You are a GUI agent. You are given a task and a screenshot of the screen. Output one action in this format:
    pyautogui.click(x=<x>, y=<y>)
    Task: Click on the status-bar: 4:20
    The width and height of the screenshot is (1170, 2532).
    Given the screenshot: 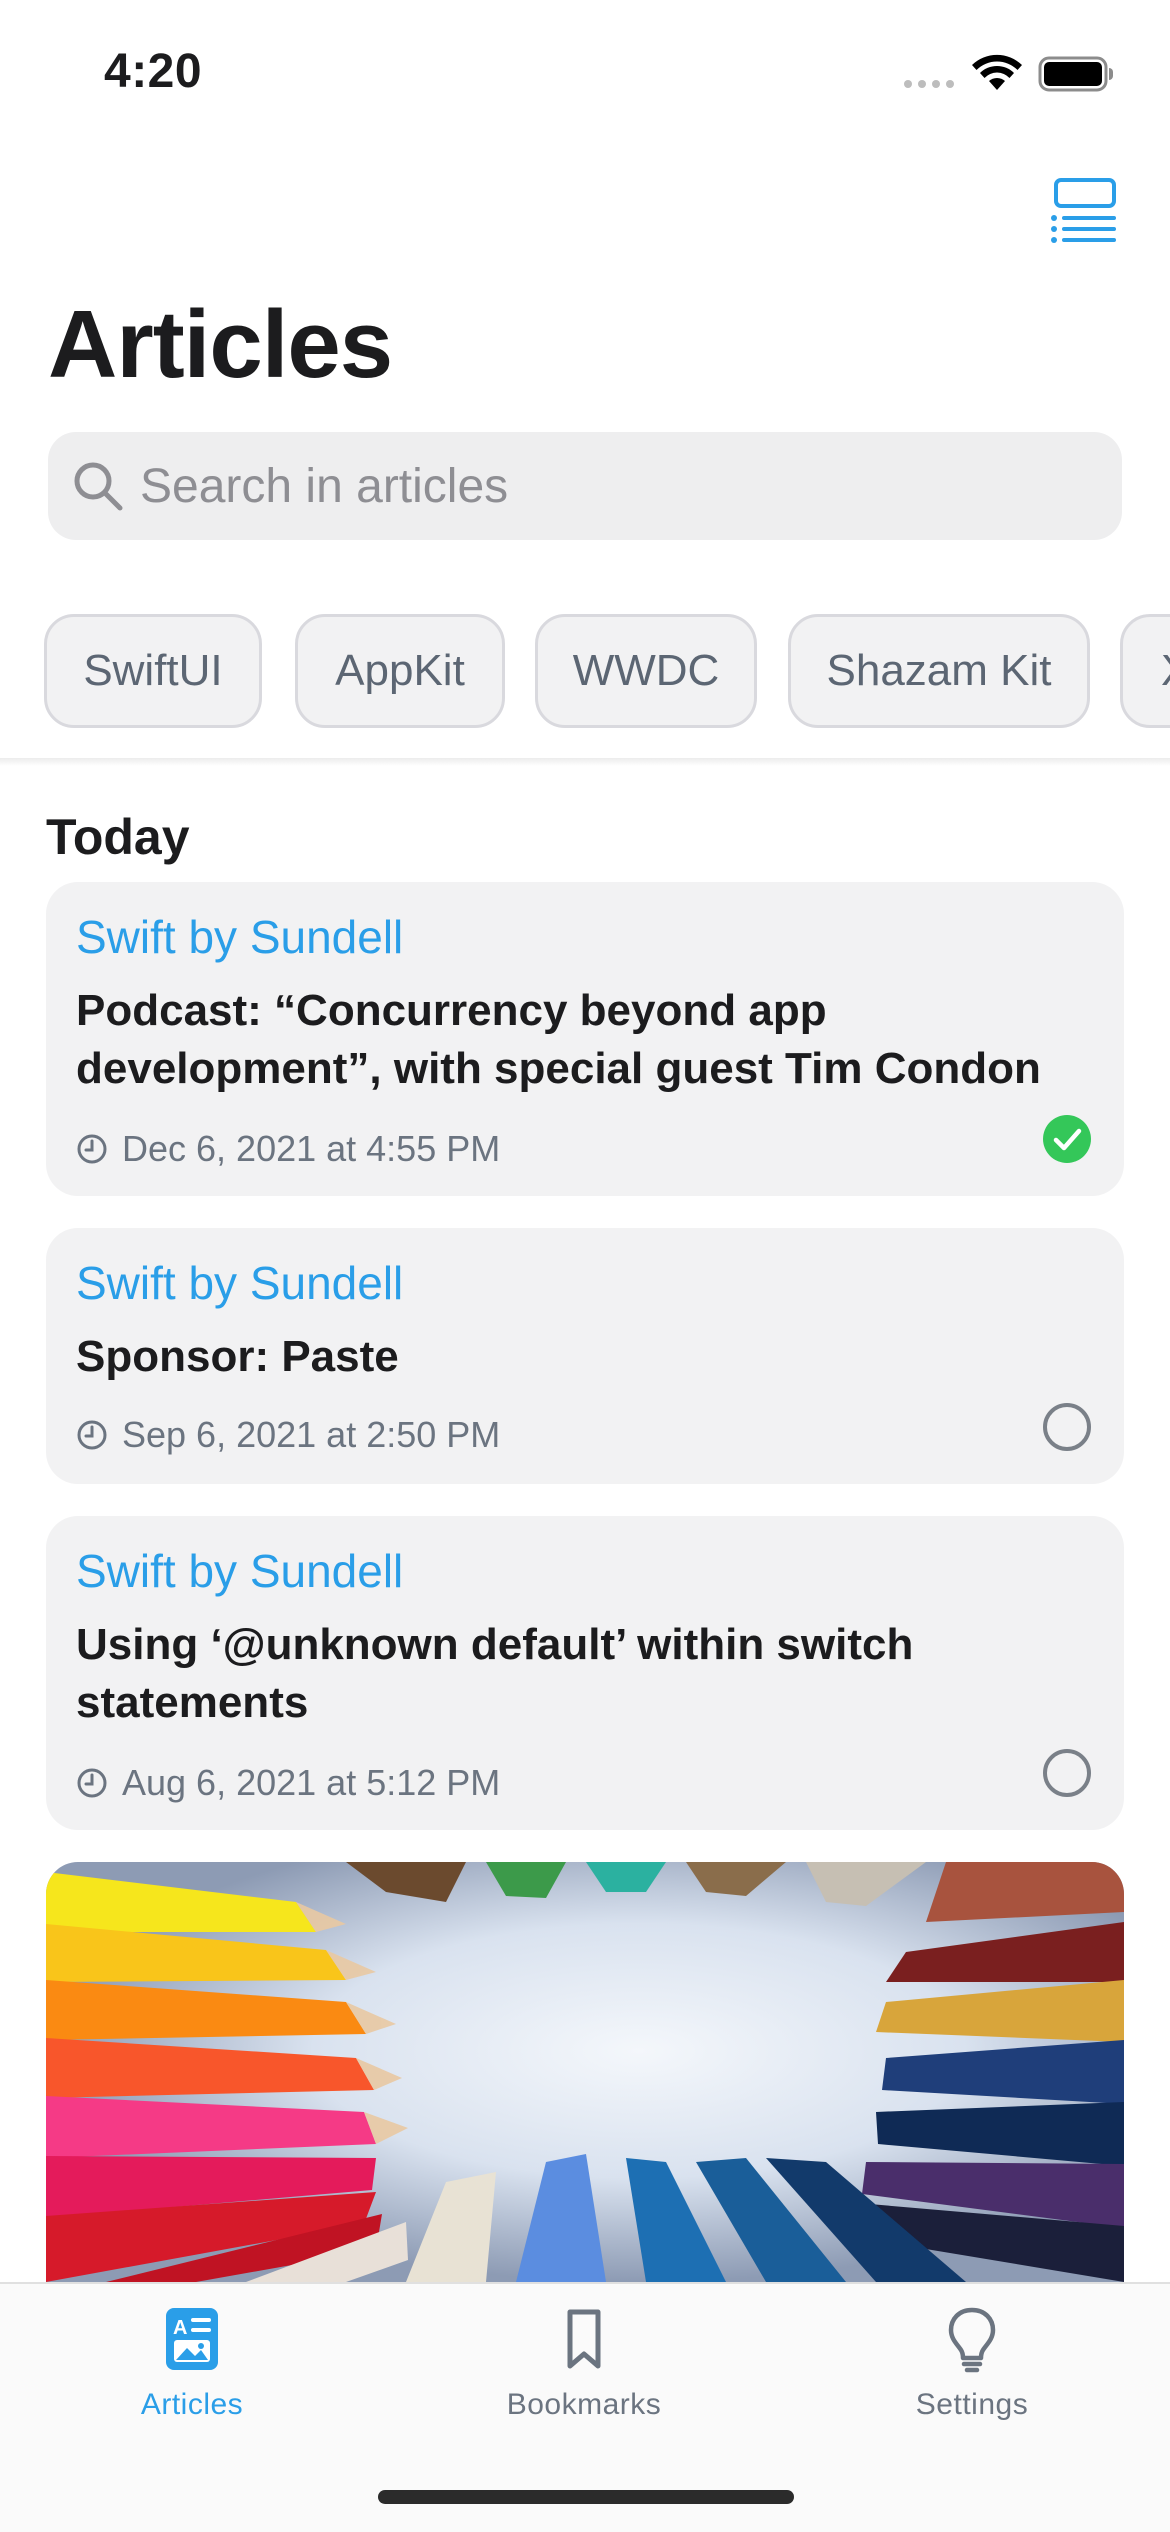 What is the action you would take?
    pyautogui.click(x=585, y=75)
    